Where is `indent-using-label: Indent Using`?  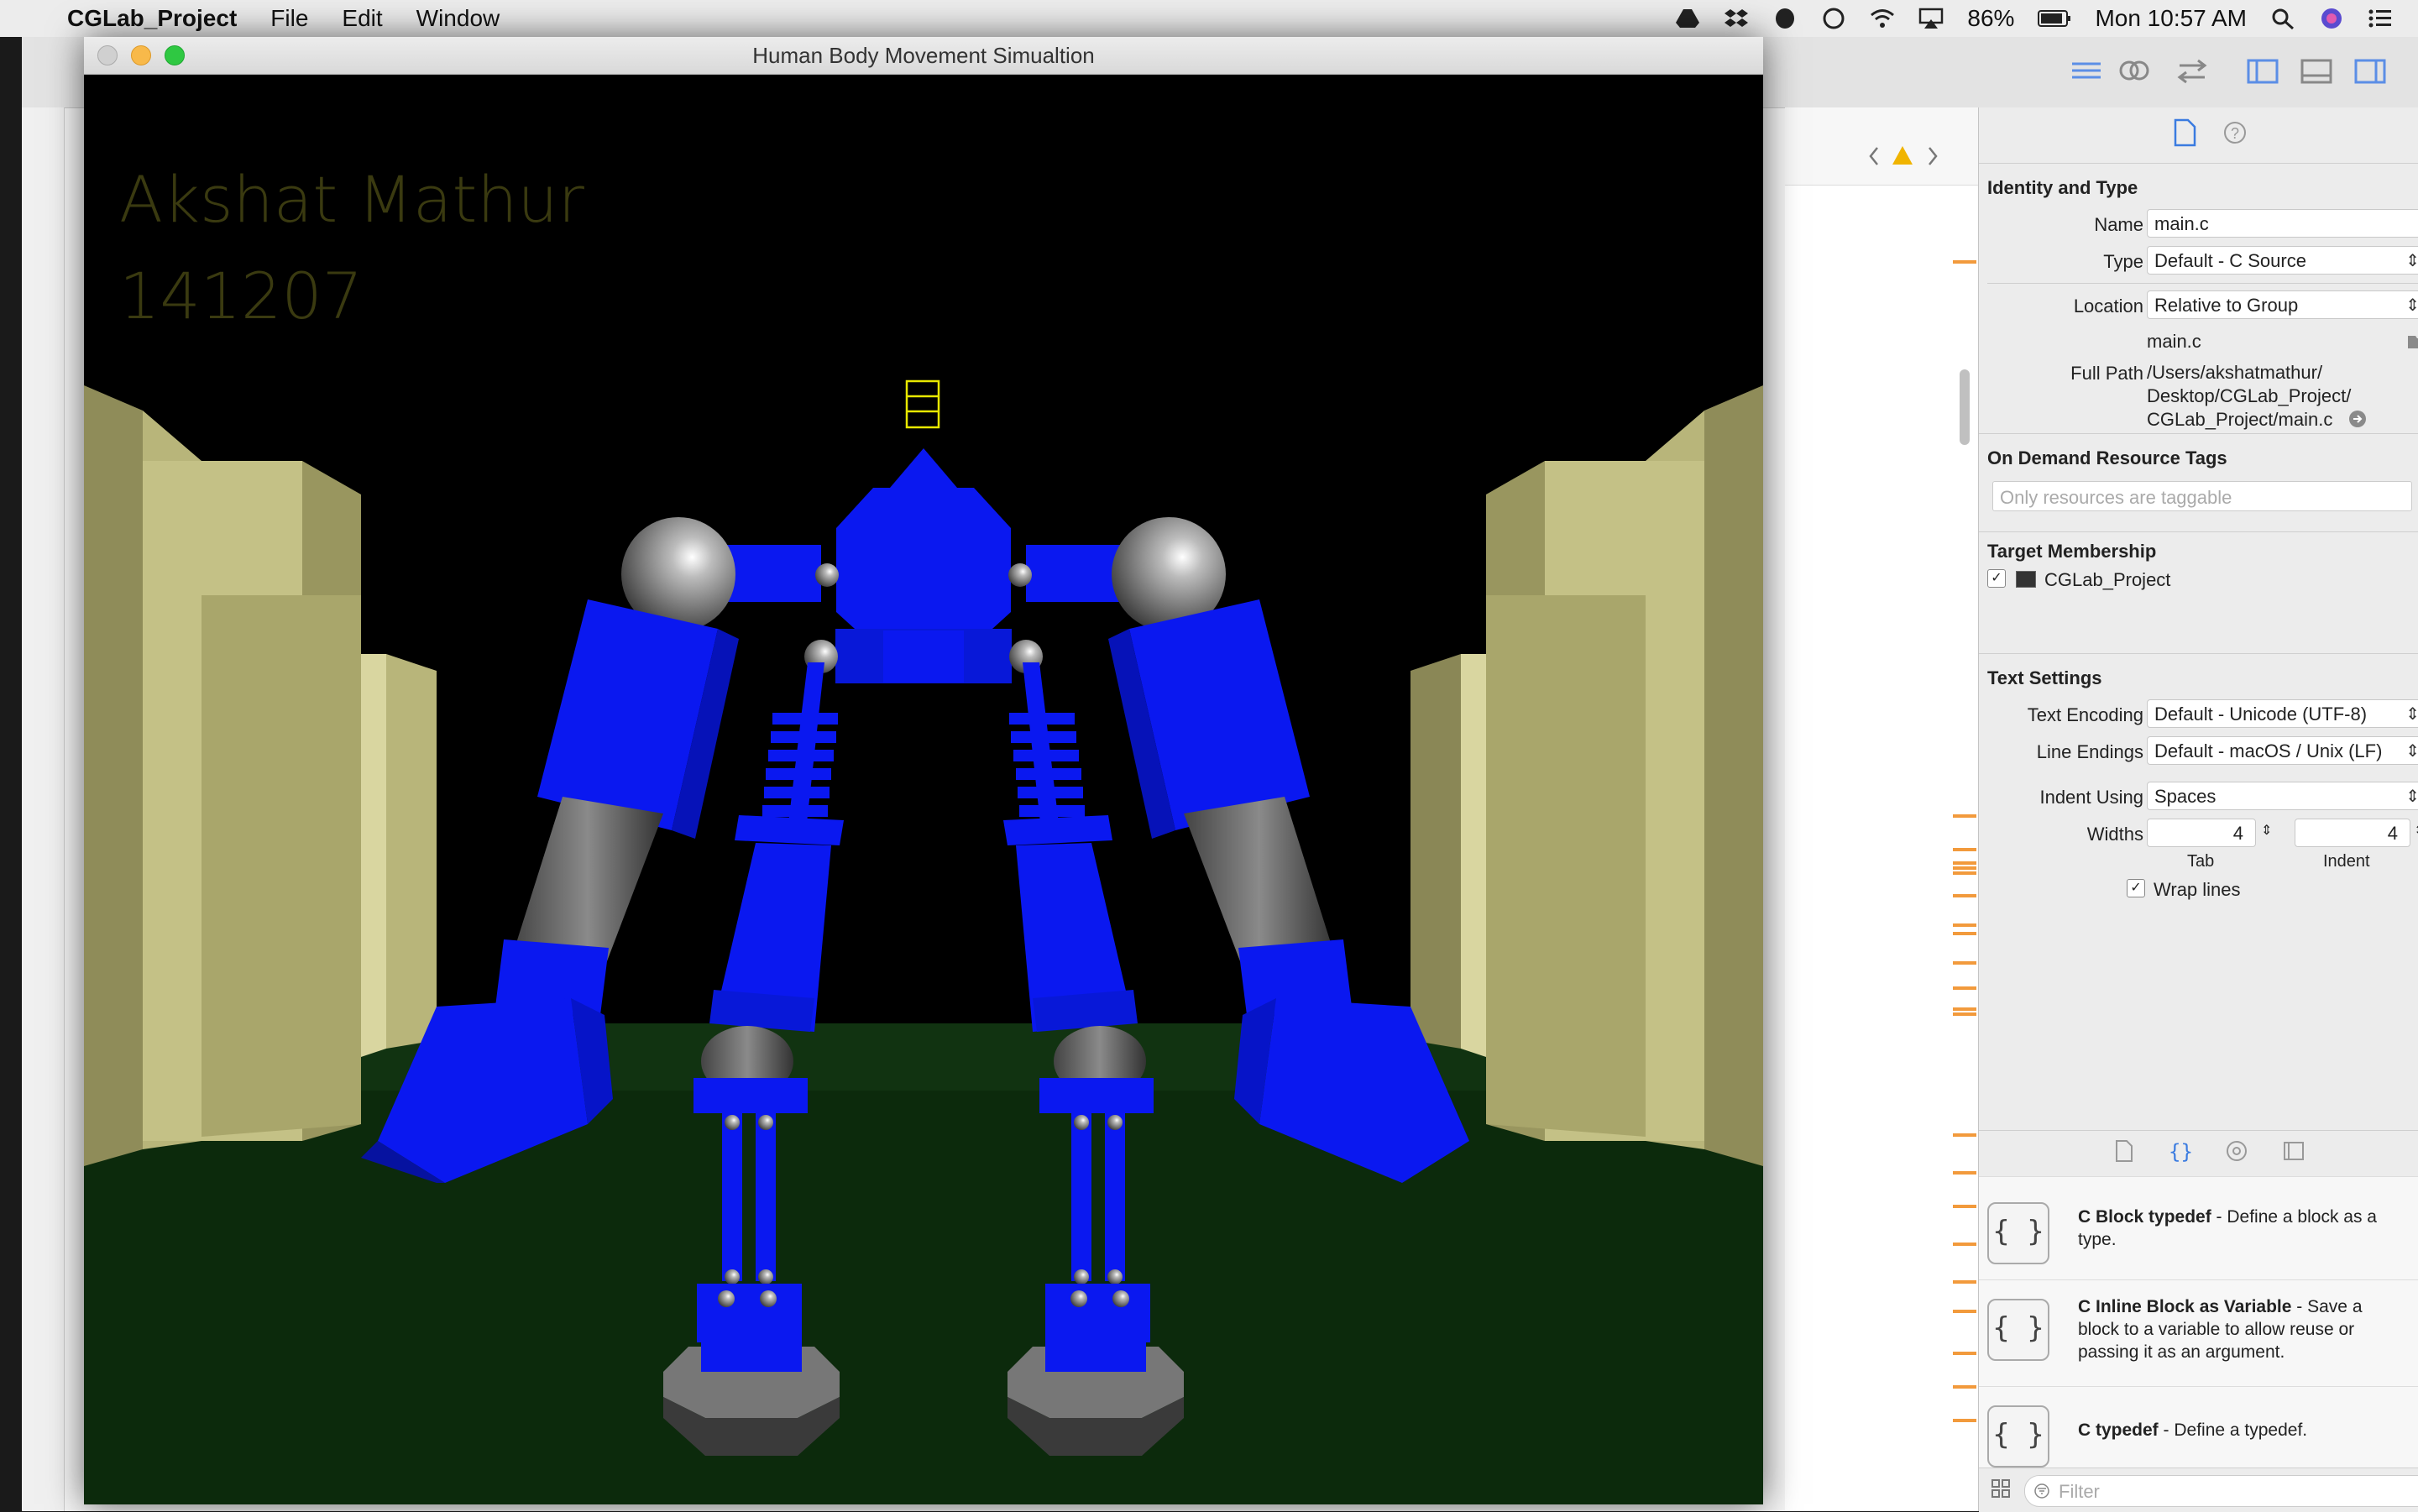 indent-using-label: Indent Using is located at coordinates (2091, 797).